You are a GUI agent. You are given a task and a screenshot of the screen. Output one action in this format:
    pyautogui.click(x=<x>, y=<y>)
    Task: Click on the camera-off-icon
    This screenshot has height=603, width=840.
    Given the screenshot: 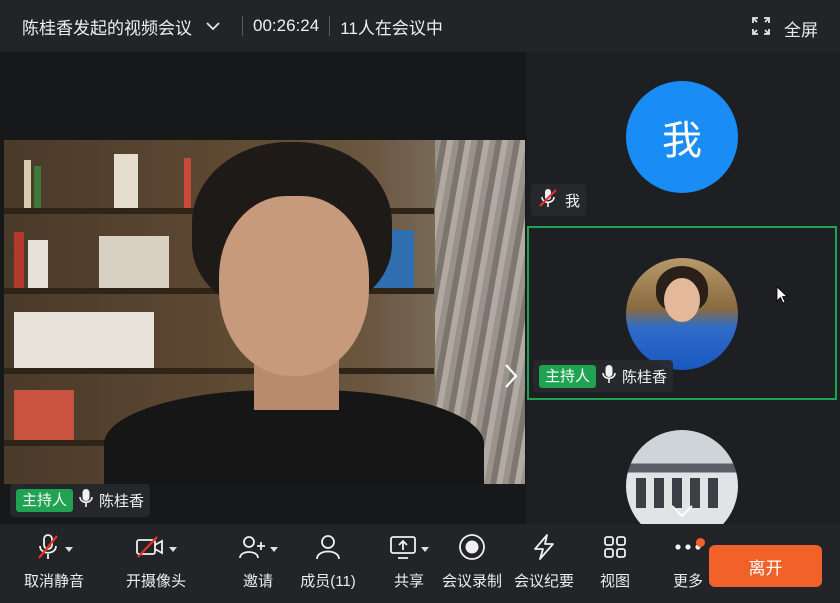 What is the action you would take?
    pyautogui.click(x=149, y=547)
    